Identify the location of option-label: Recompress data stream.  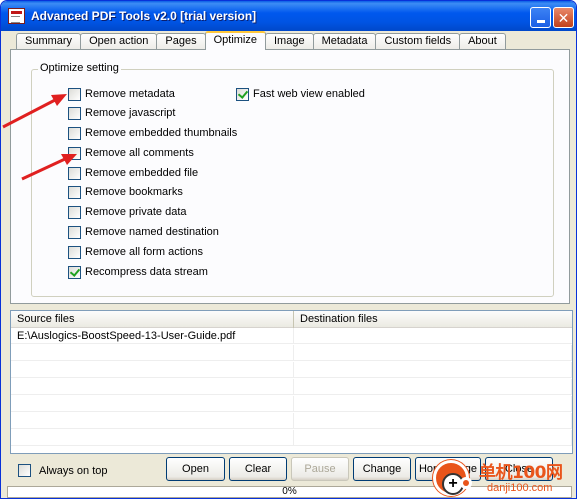
(146, 272).